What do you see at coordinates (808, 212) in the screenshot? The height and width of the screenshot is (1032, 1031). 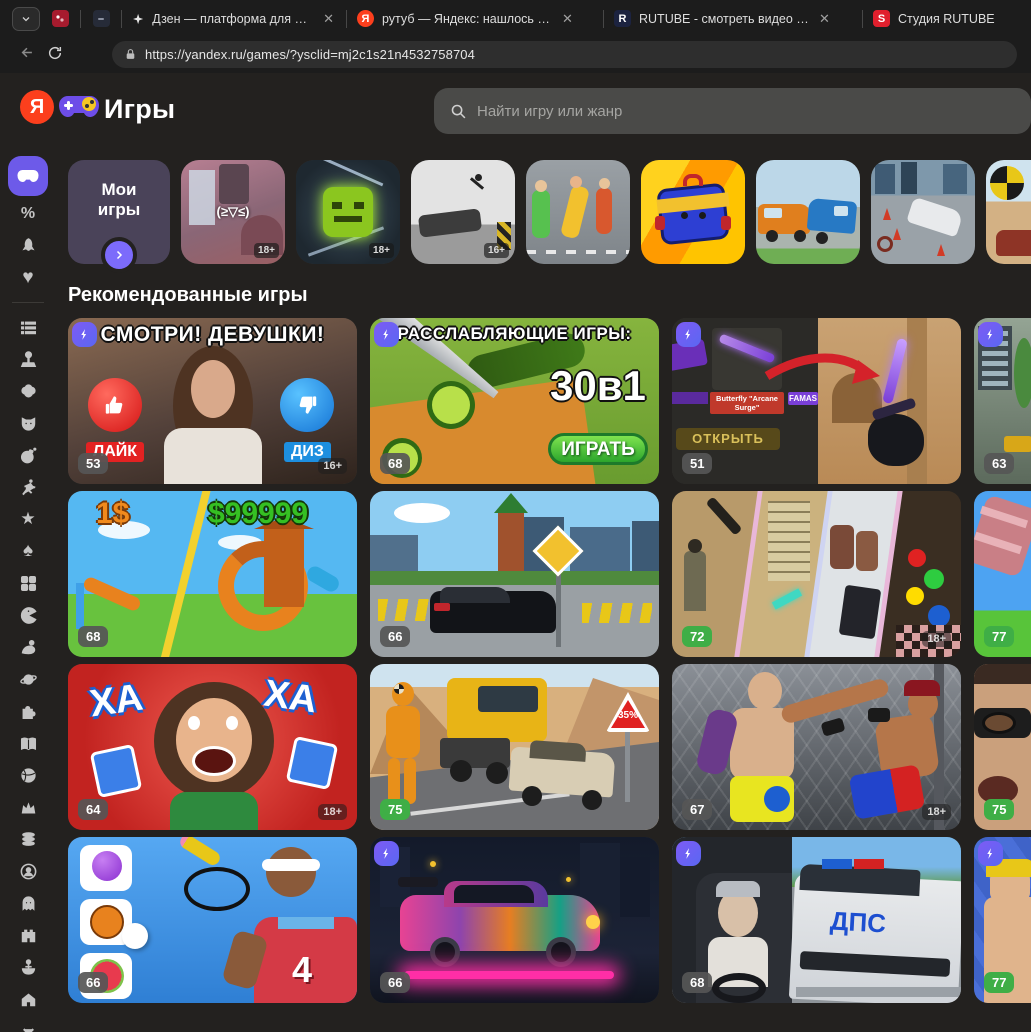 I see `carousel-game-cars-crash` at bounding box center [808, 212].